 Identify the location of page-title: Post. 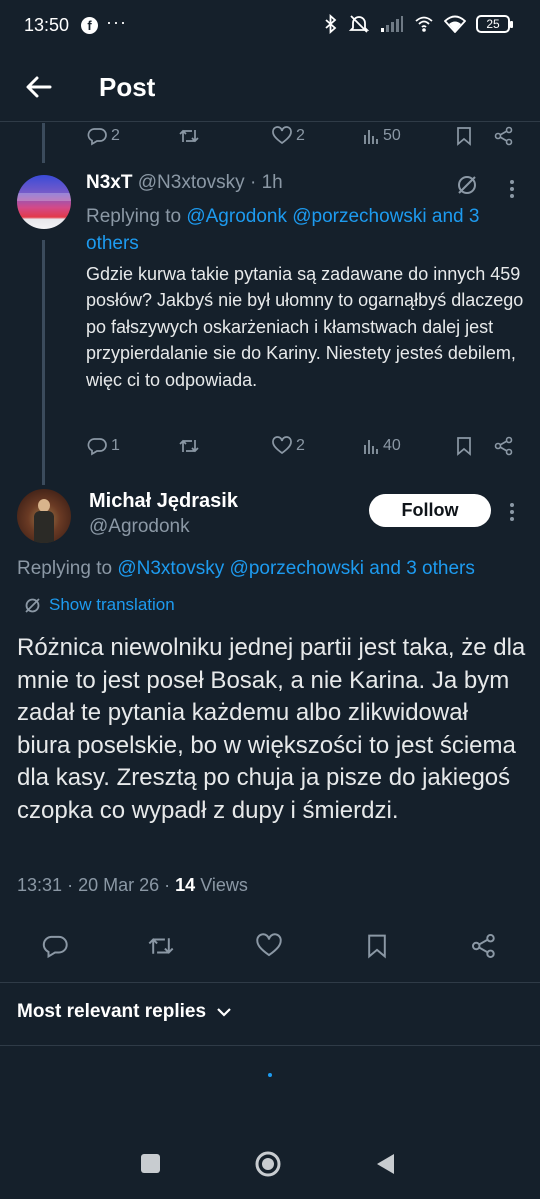
(127, 87).